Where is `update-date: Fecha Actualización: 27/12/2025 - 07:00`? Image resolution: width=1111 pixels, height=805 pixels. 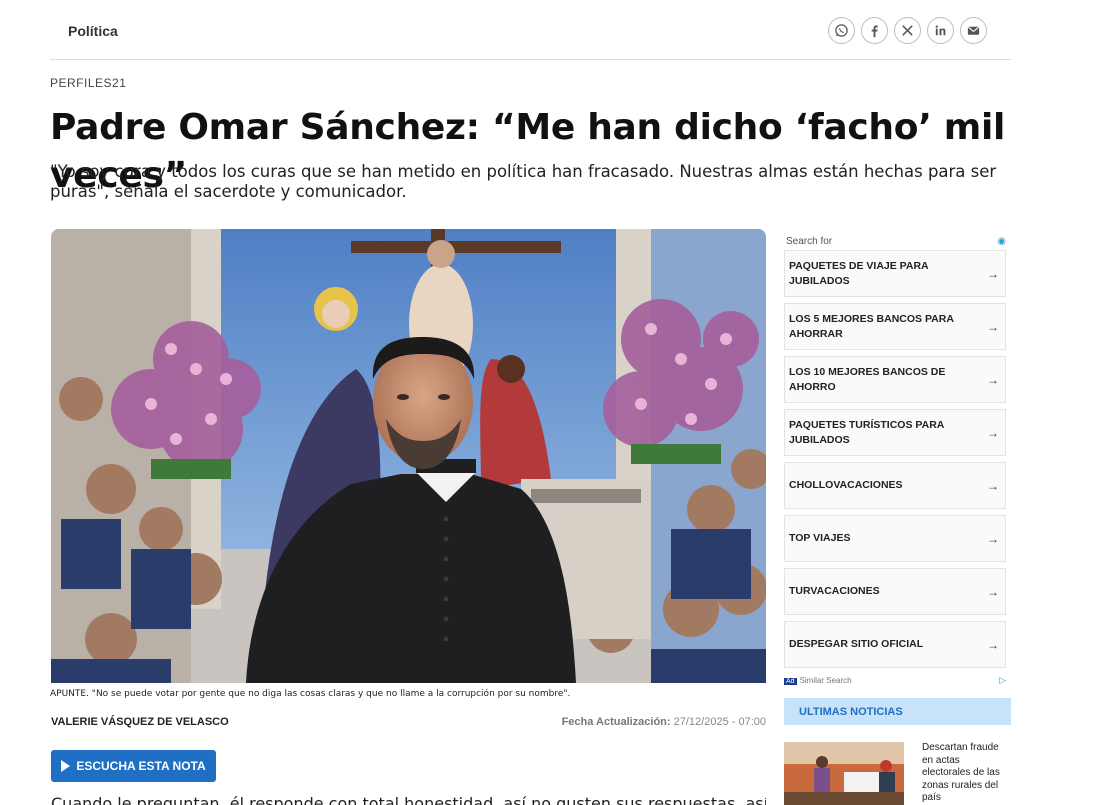 update-date: Fecha Actualización: 27/12/2025 - 07:00 is located at coordinates (664, 722).